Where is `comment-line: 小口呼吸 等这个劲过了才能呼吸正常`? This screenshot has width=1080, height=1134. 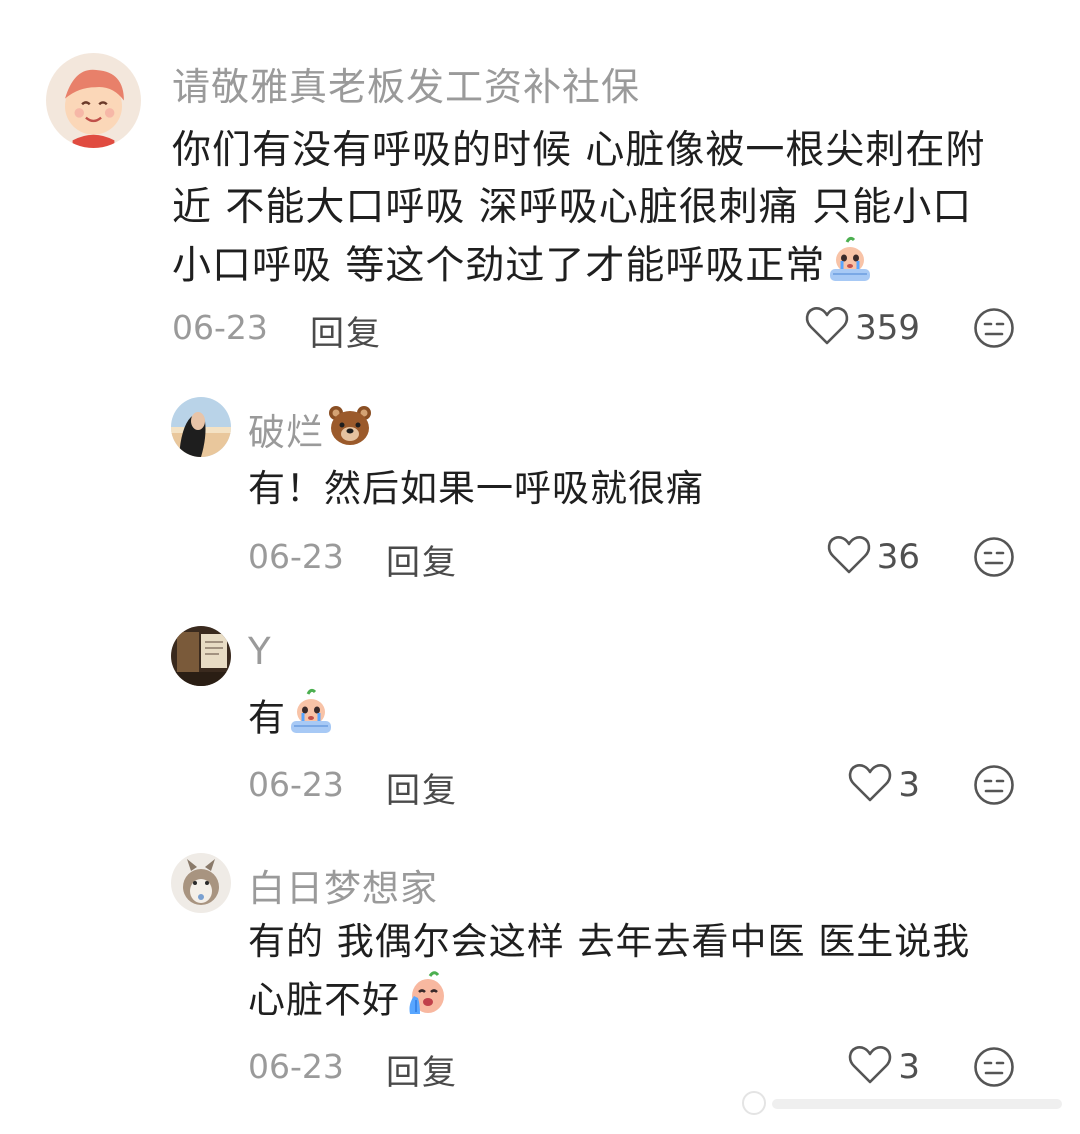
comment-line: 小口呼吸 等这个劲过了才能呼吸正常 is located at coordinates (578, 268).